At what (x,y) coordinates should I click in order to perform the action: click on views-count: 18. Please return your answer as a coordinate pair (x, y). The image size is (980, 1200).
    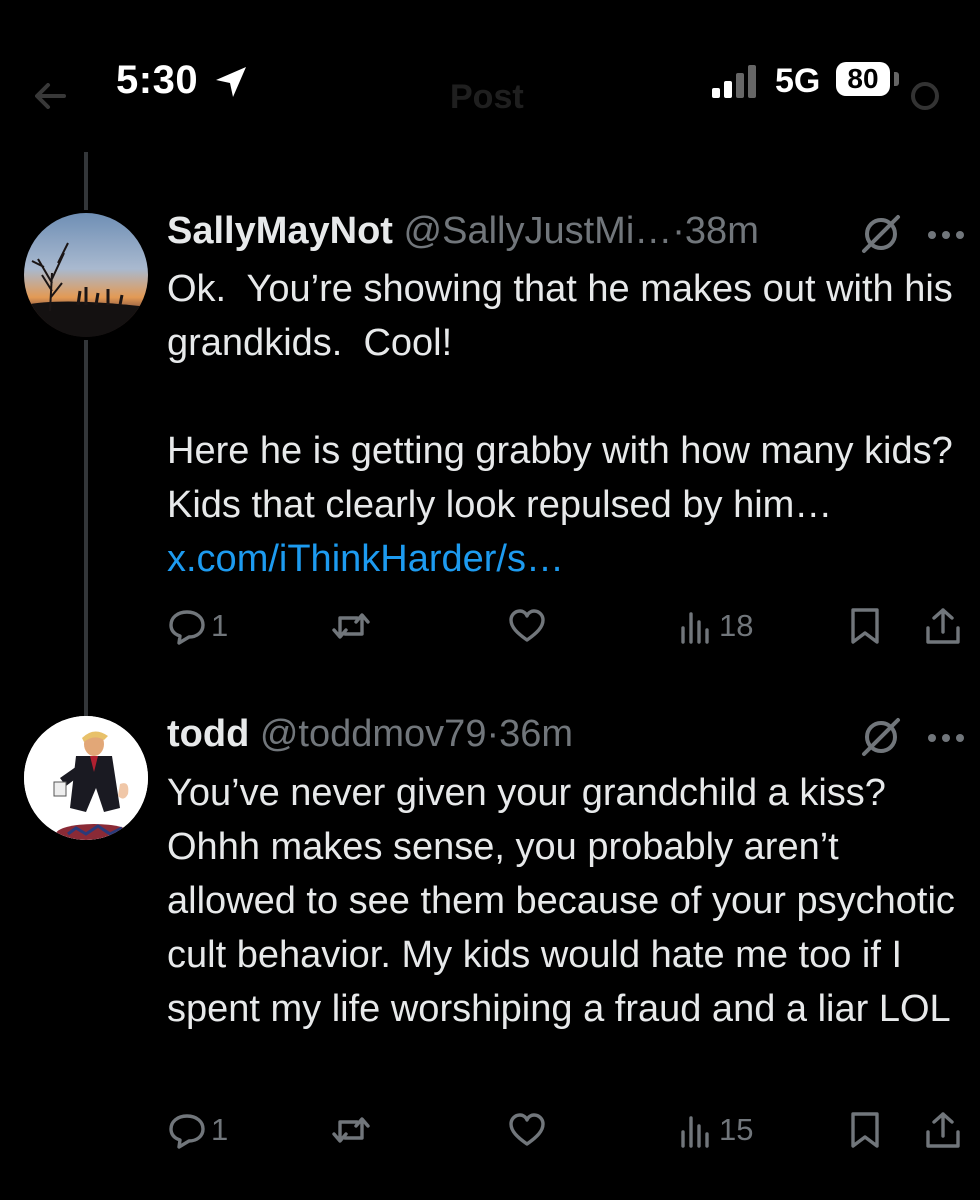
    Looking at the image, I should click on (736, 625).